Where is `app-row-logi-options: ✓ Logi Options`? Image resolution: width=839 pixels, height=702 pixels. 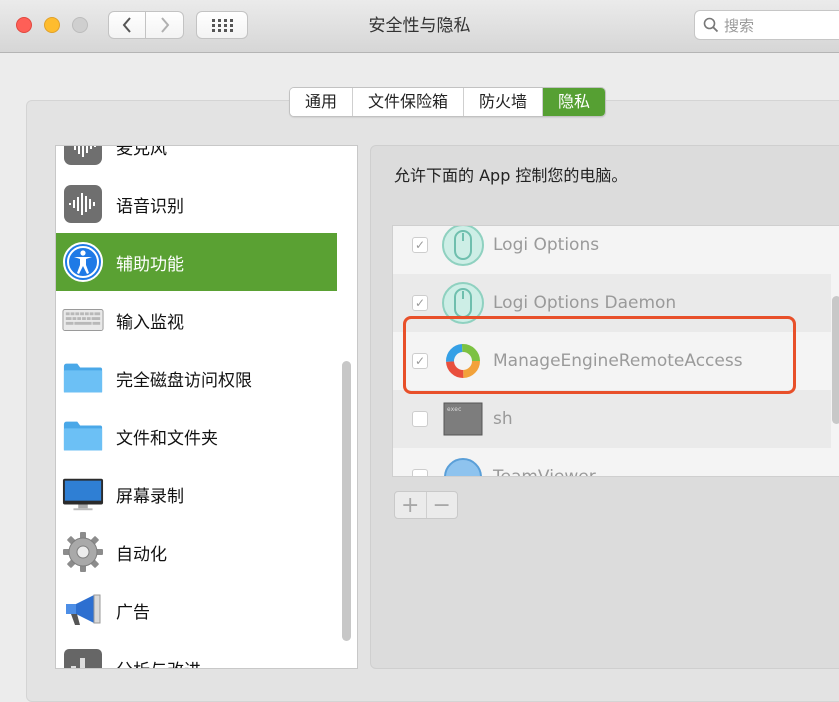
app-row-logi-options: ✓ Logi Options is located at coordinates (612, 250).